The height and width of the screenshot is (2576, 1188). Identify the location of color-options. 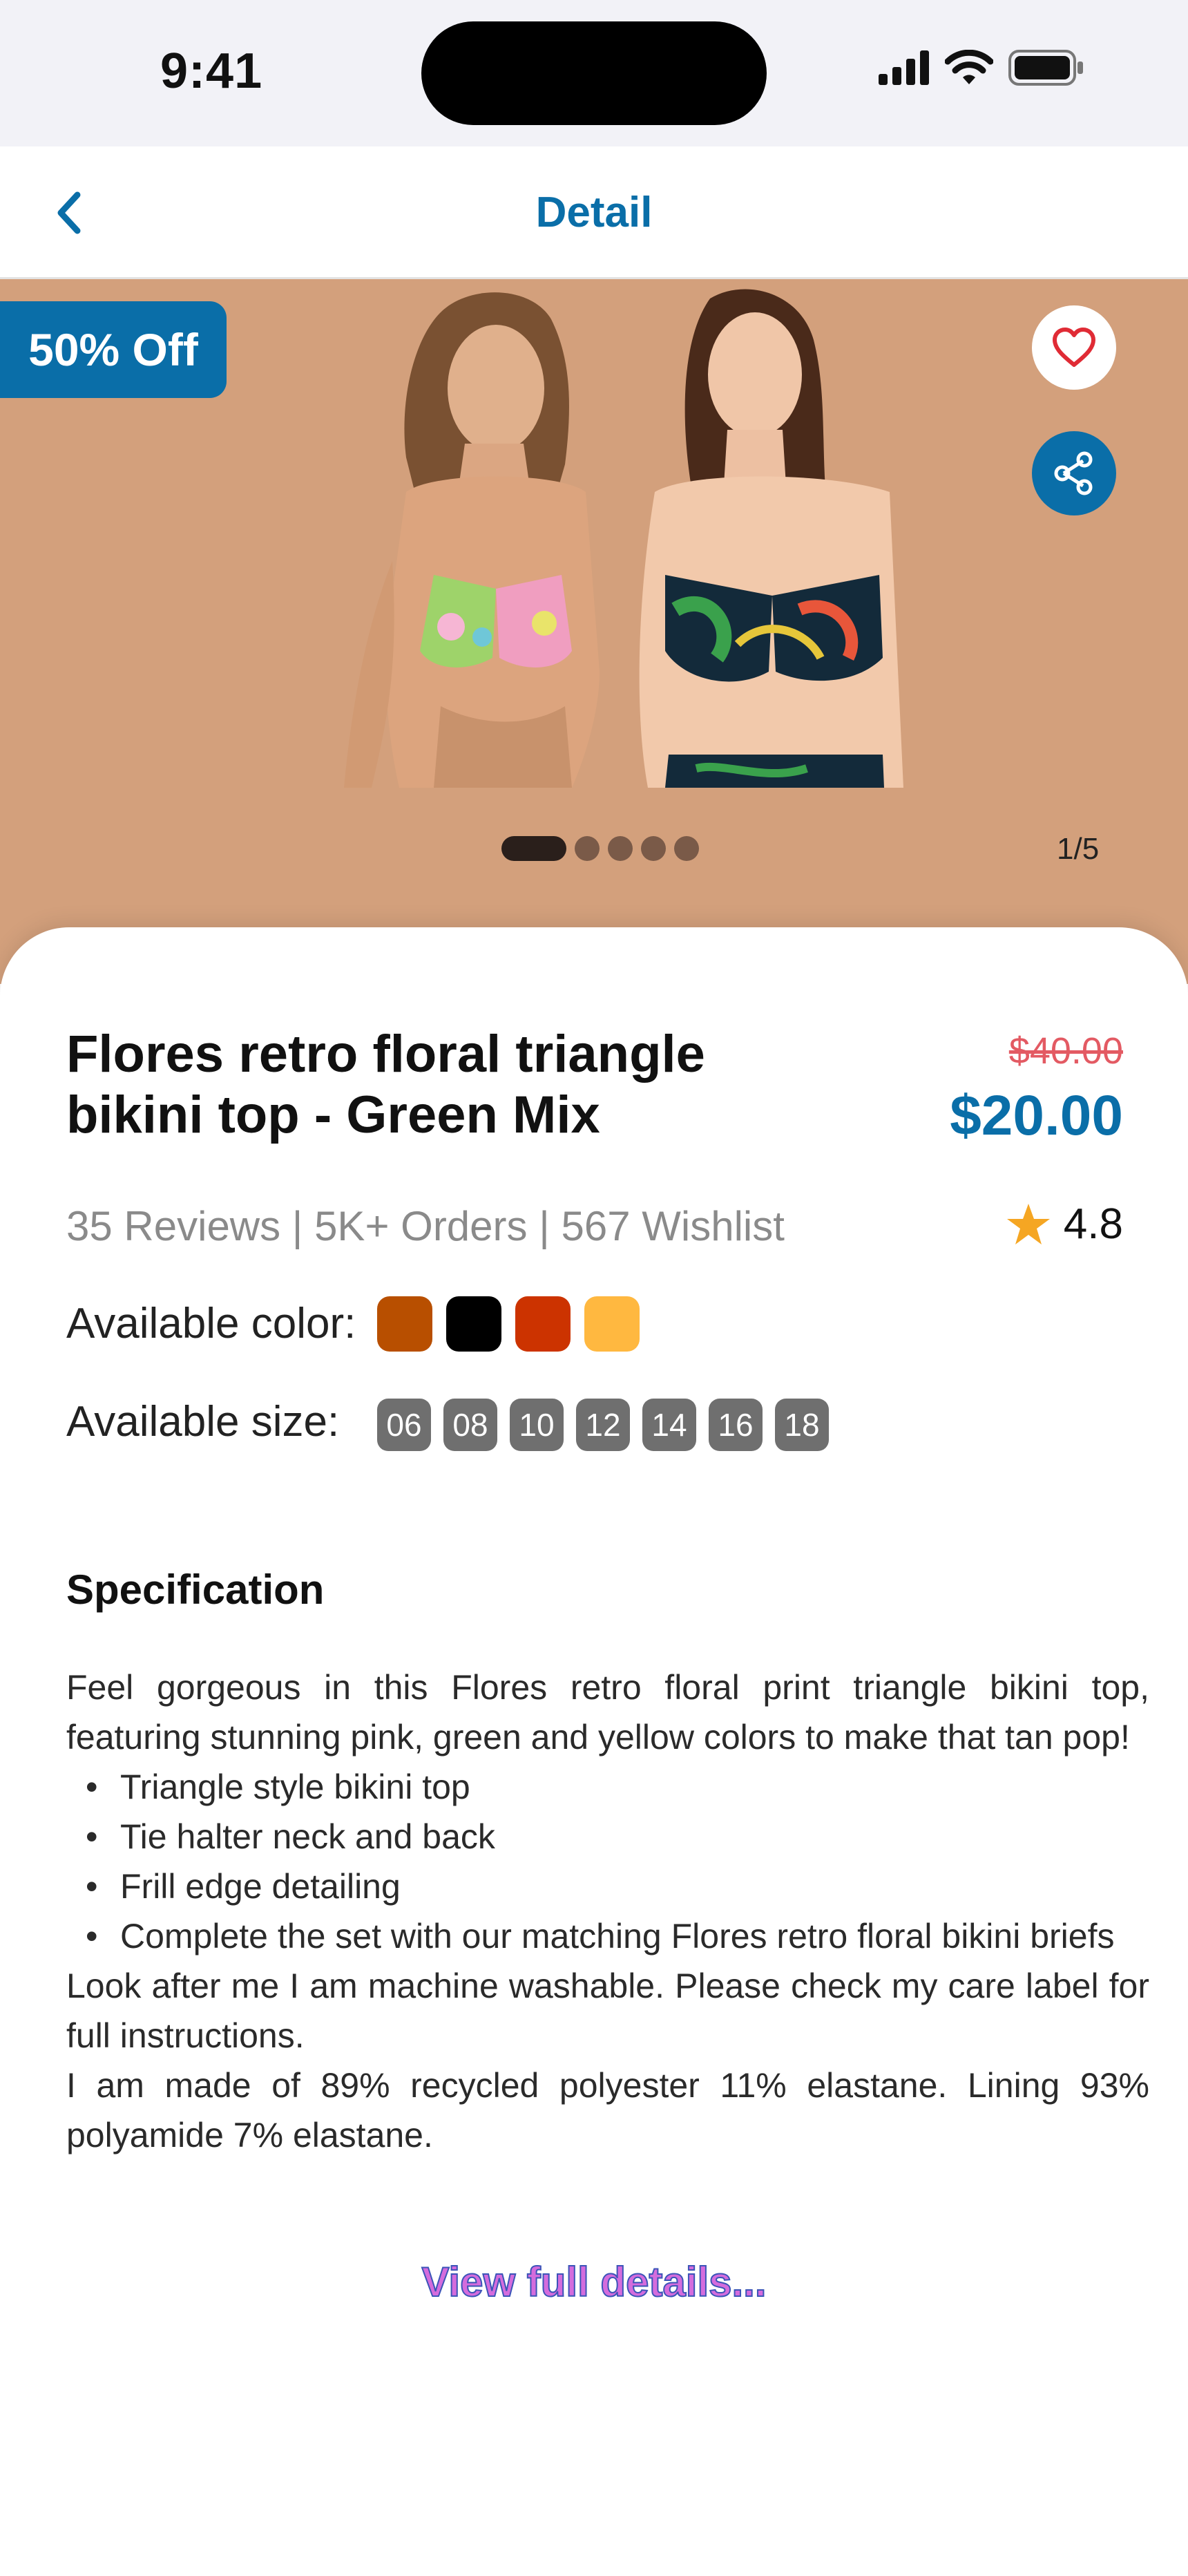
(508, 1324).